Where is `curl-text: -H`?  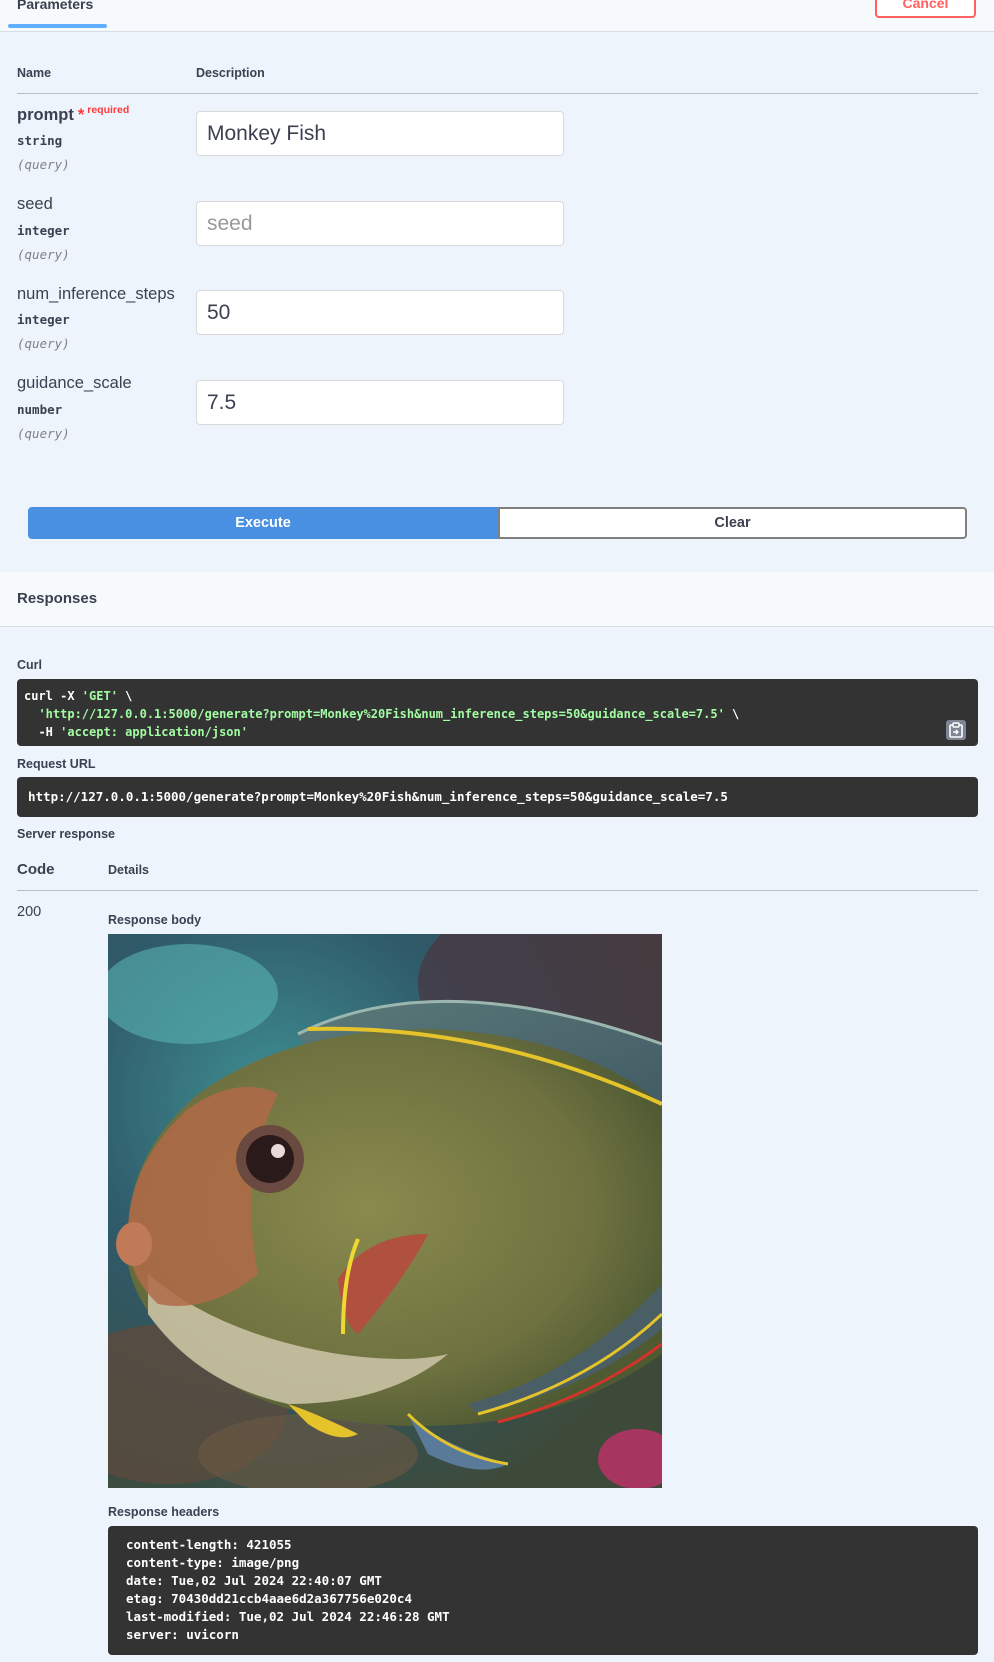
curl-text: -H is located at coordinates (49, 732).